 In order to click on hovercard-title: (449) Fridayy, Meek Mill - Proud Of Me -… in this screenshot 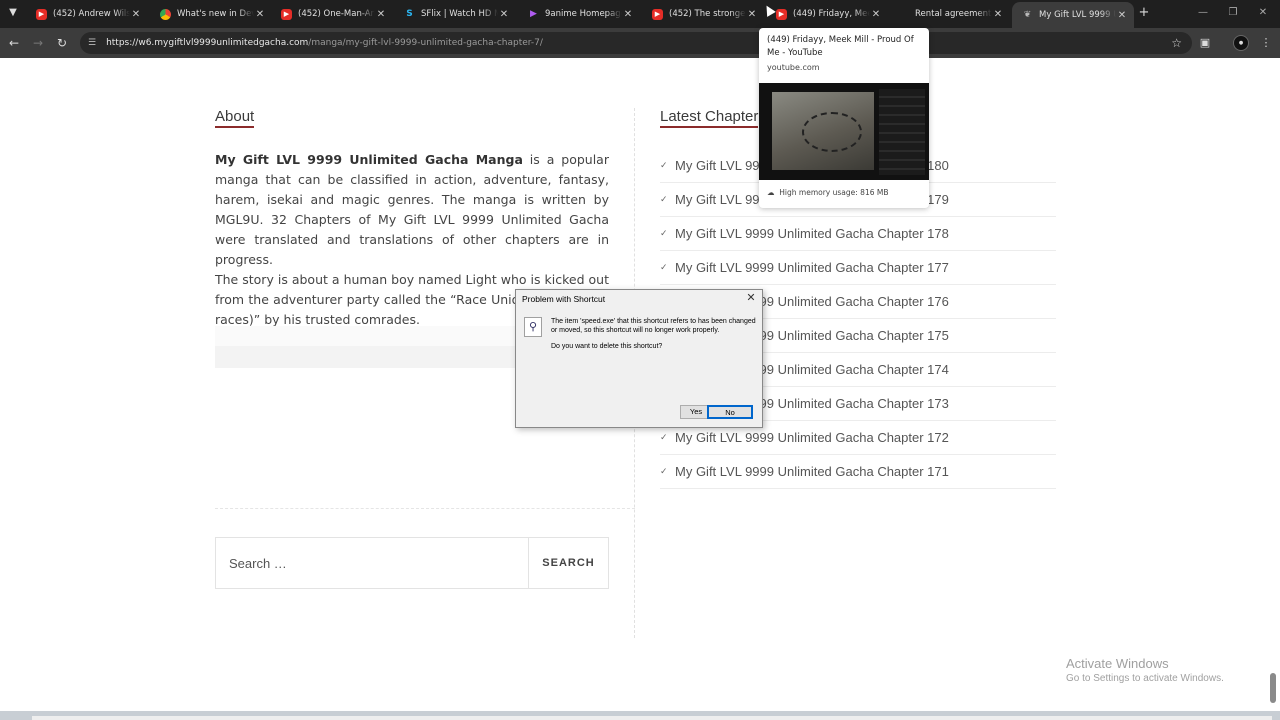, I will do `click(840, 46)`.